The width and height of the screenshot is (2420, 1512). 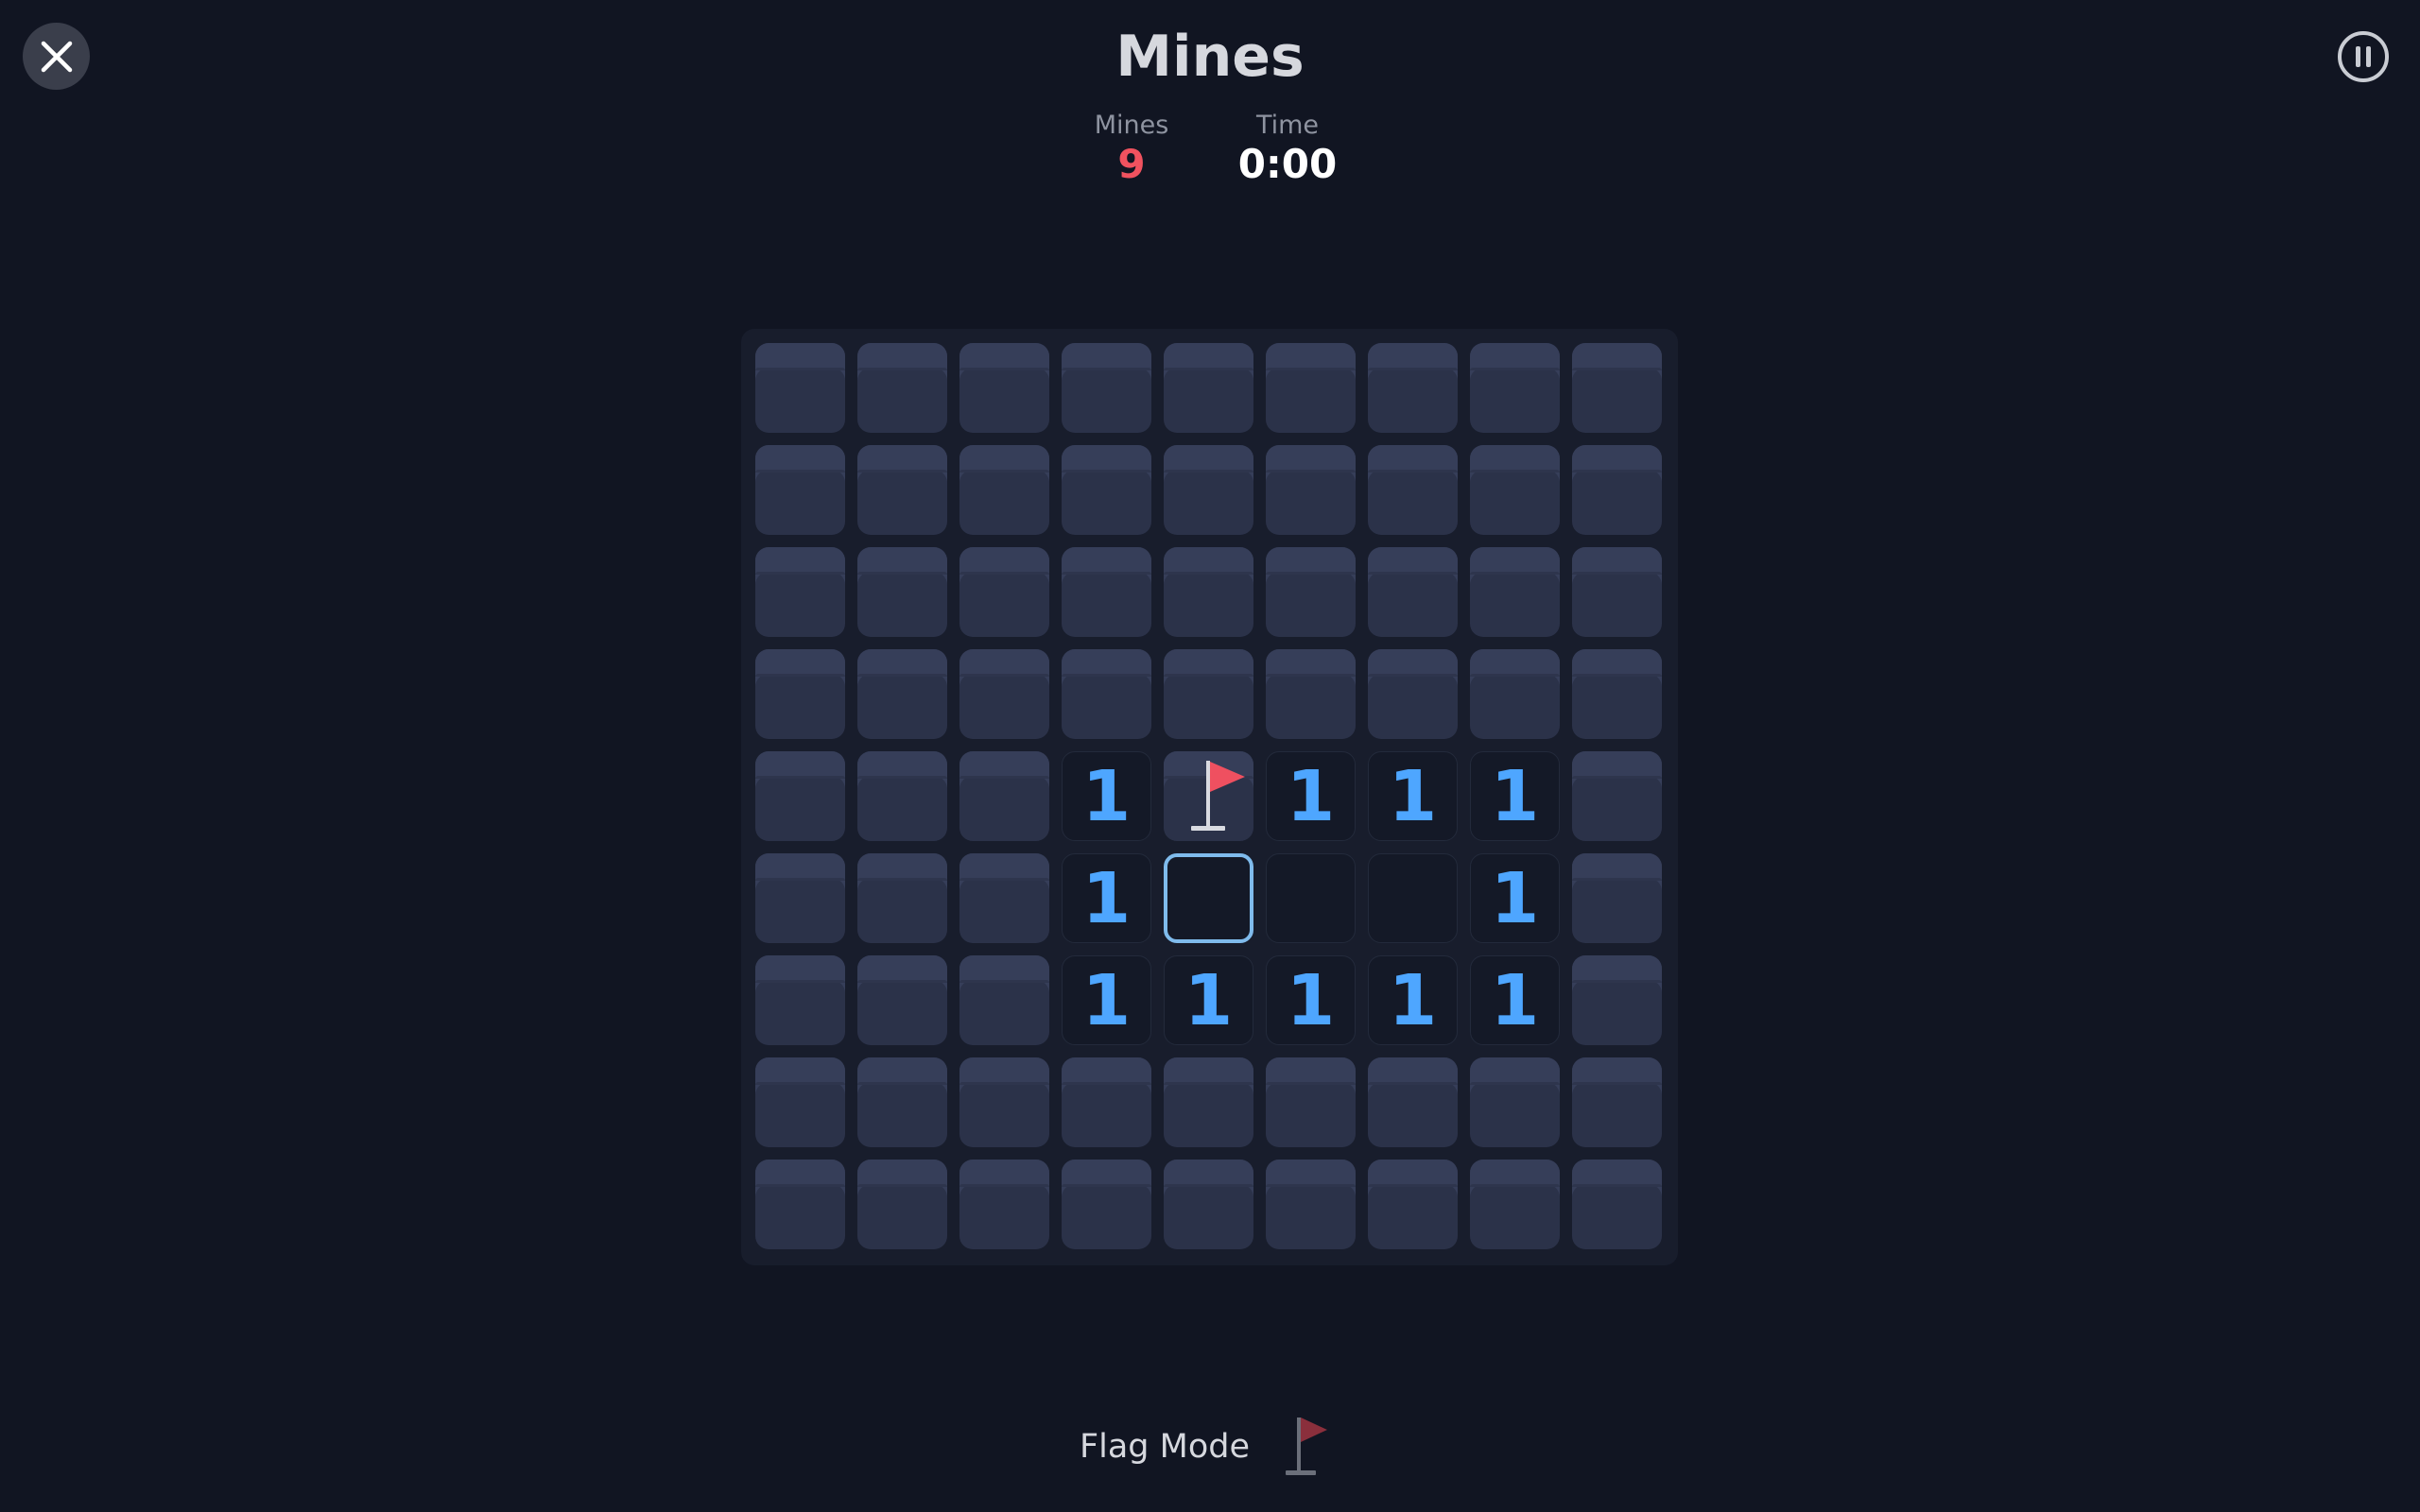 I want to click on flag-mode-label: Flag Mode, so click(x=1164, y=1447).